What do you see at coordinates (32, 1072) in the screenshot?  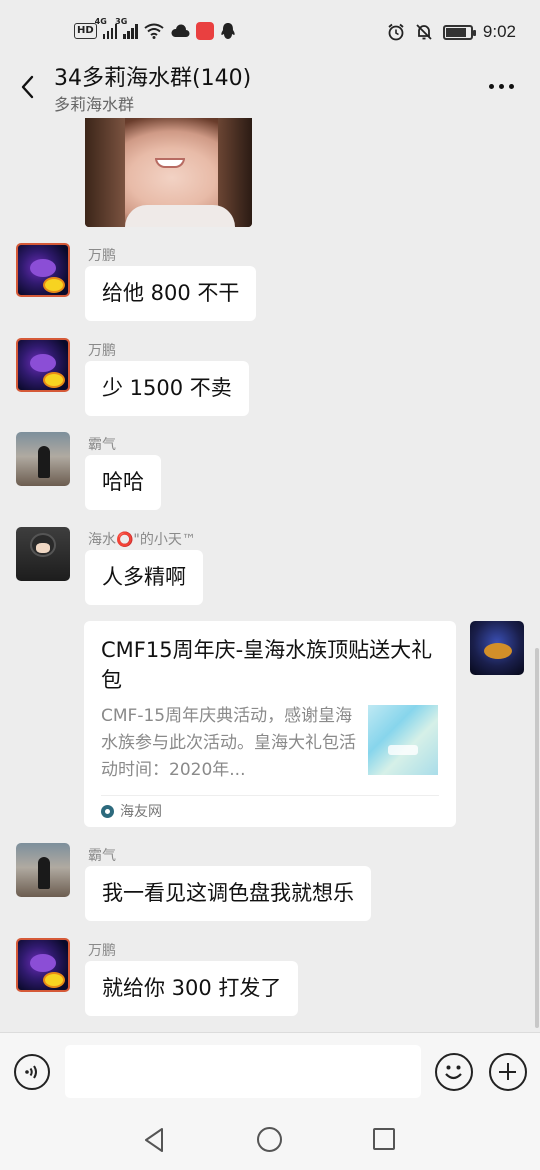 I see `voice-icon` at bounding box center [32, 1072].